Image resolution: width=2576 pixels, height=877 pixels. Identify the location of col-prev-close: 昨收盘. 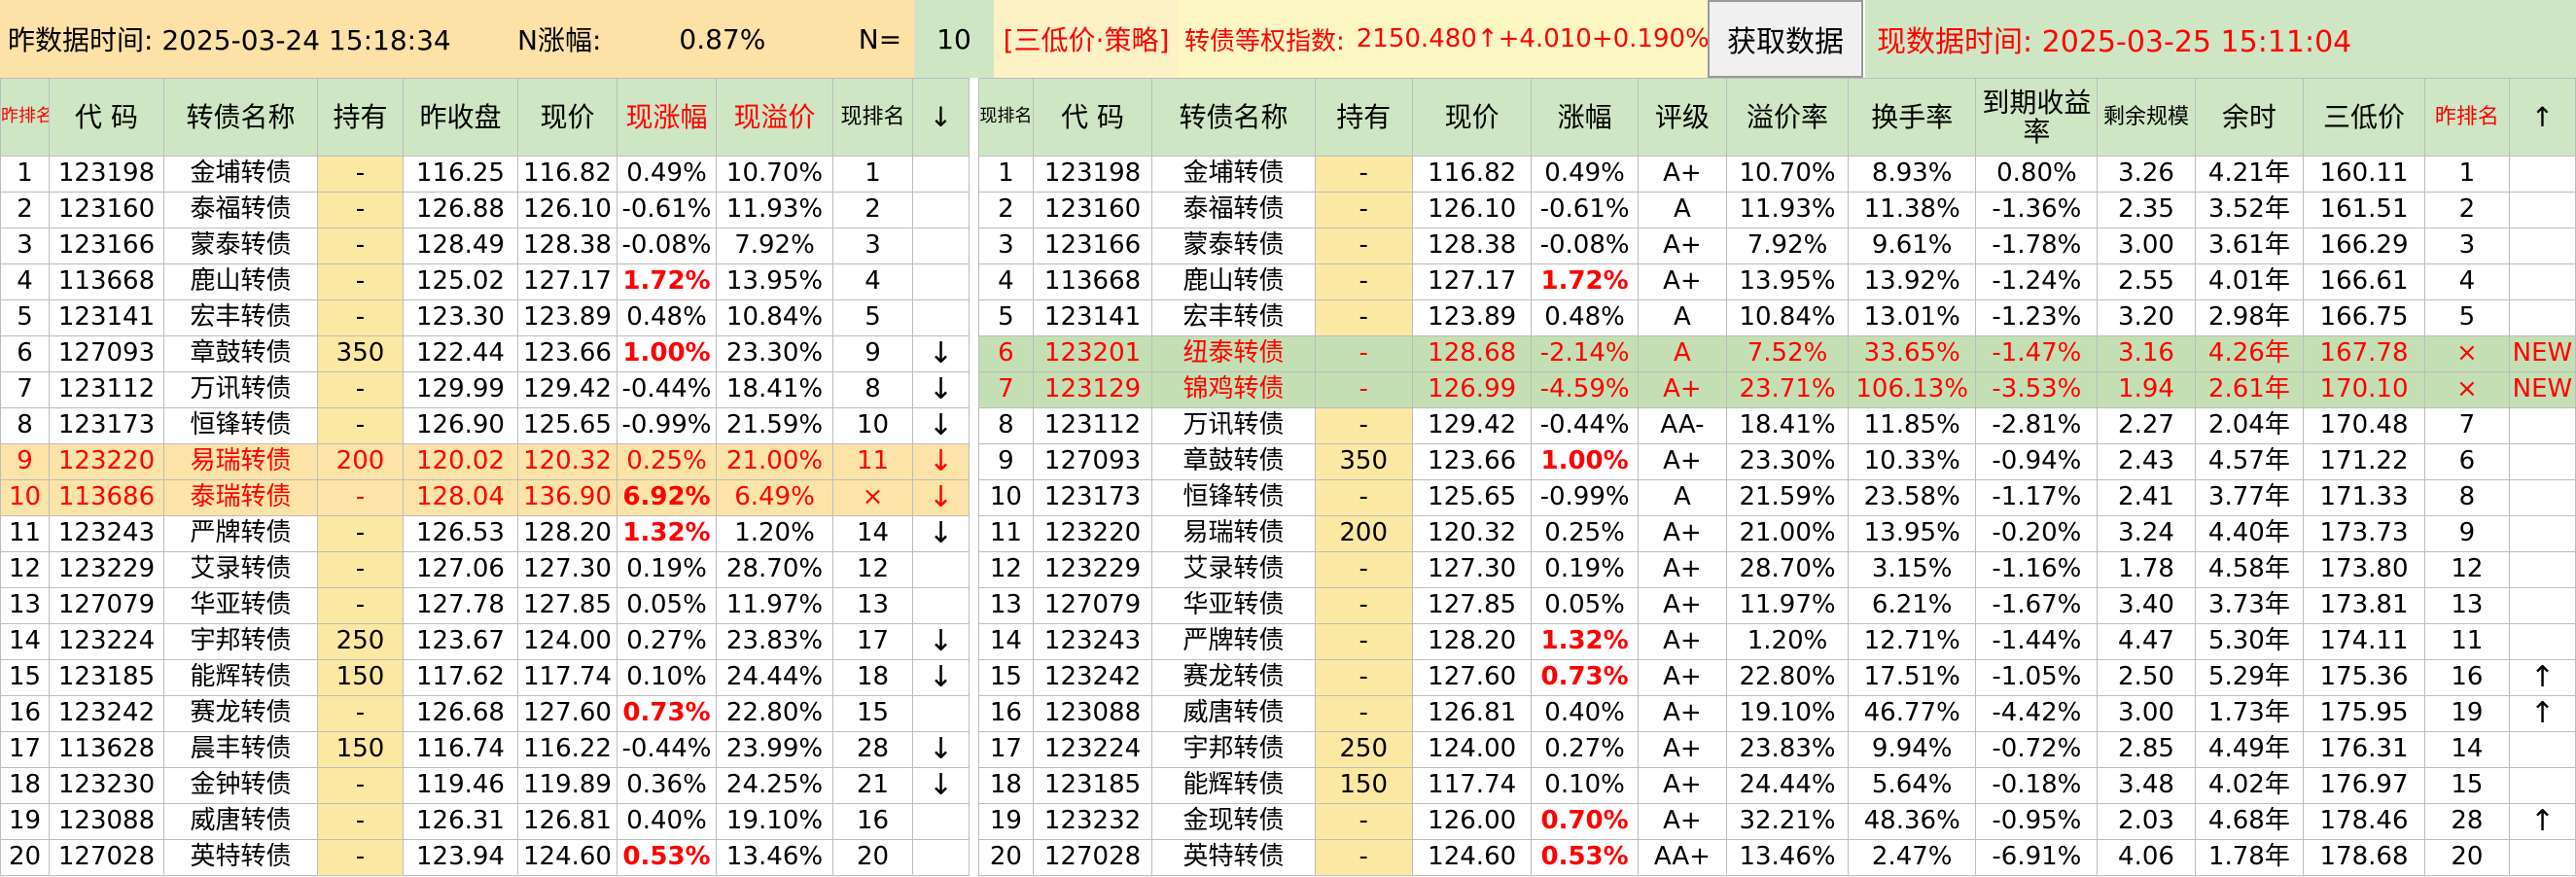
(461, 117).